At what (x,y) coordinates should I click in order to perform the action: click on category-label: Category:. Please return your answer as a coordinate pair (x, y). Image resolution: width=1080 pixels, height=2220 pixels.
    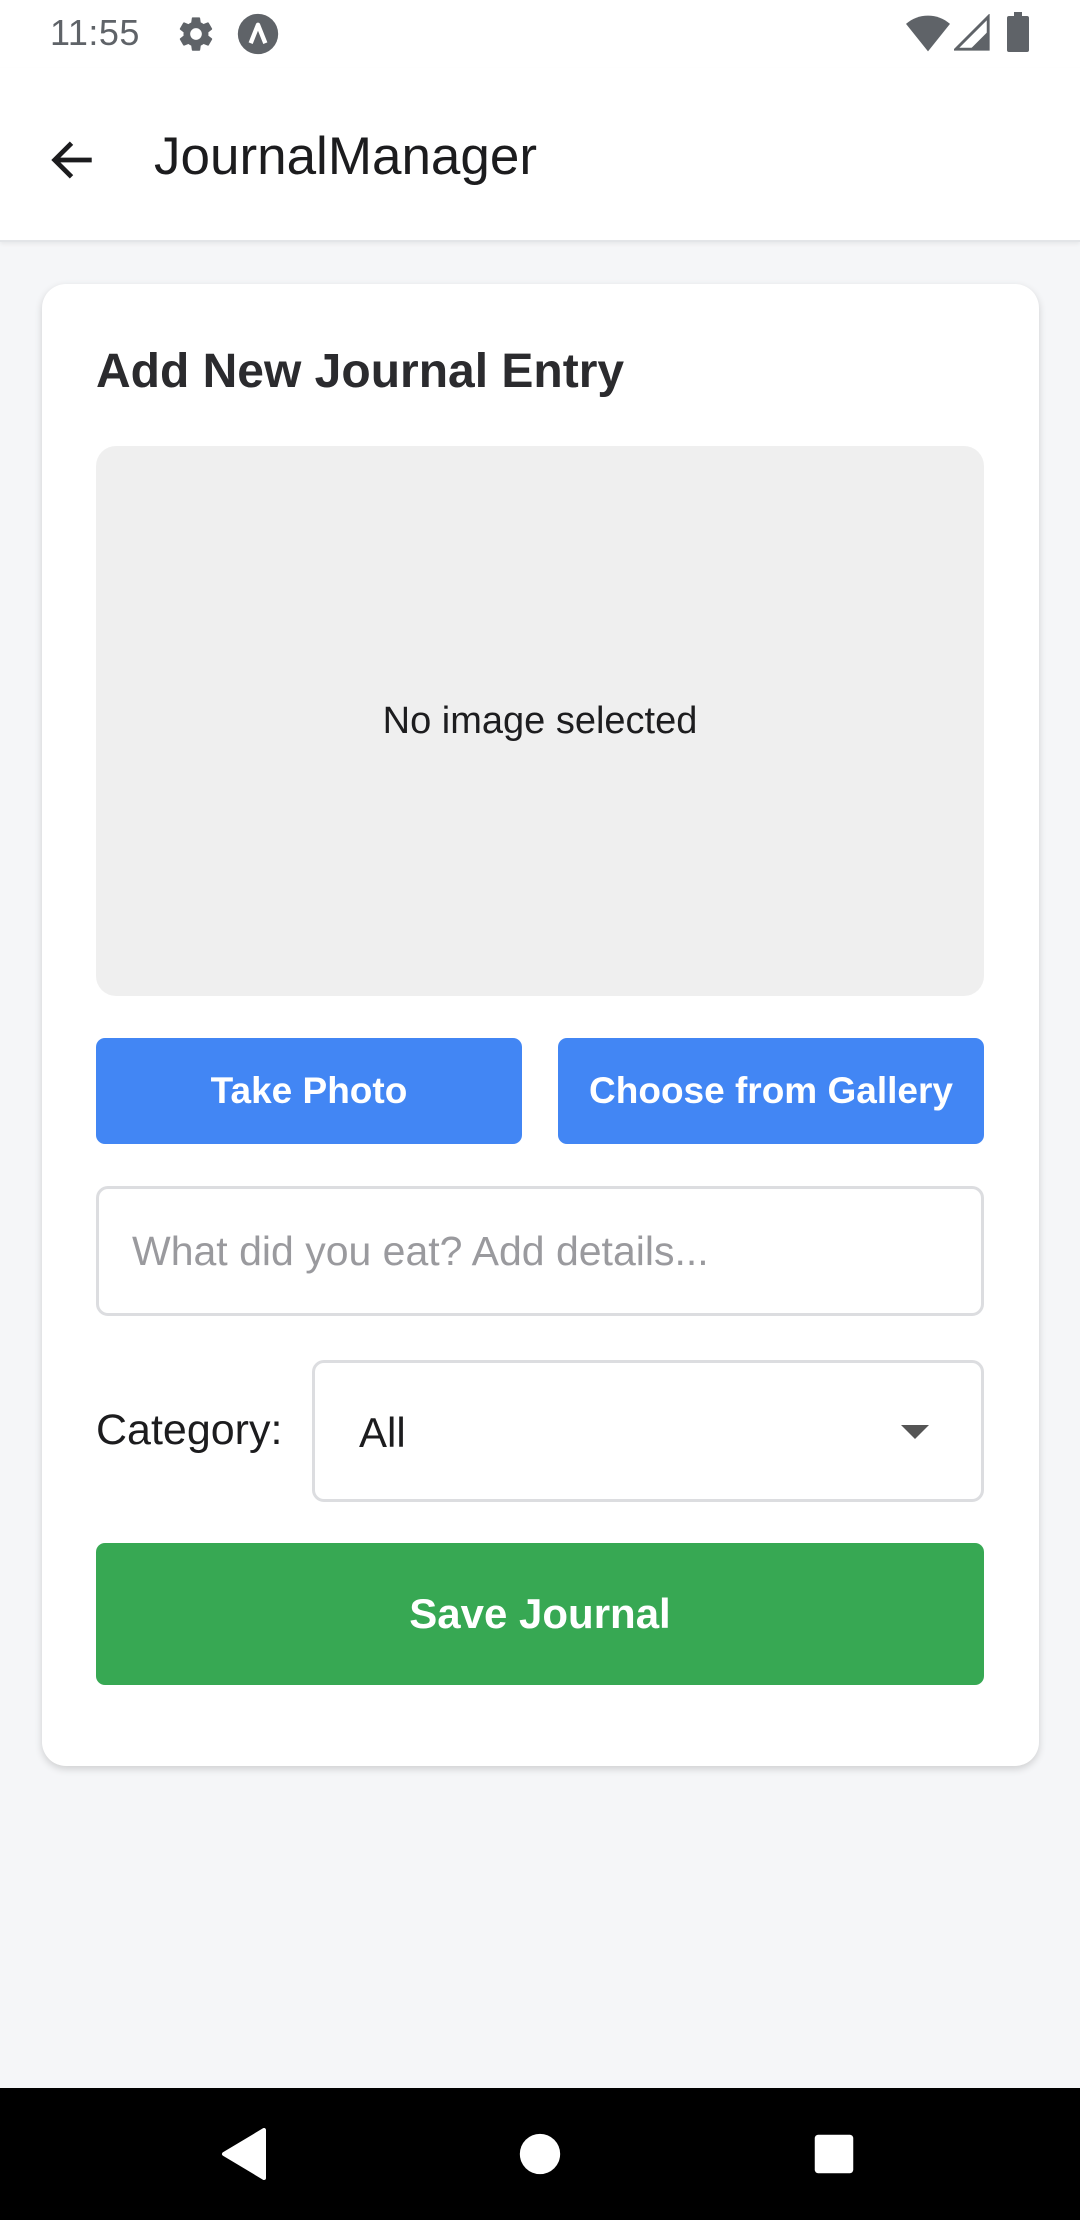
    Looking at the image, I should click on (189, 1430).